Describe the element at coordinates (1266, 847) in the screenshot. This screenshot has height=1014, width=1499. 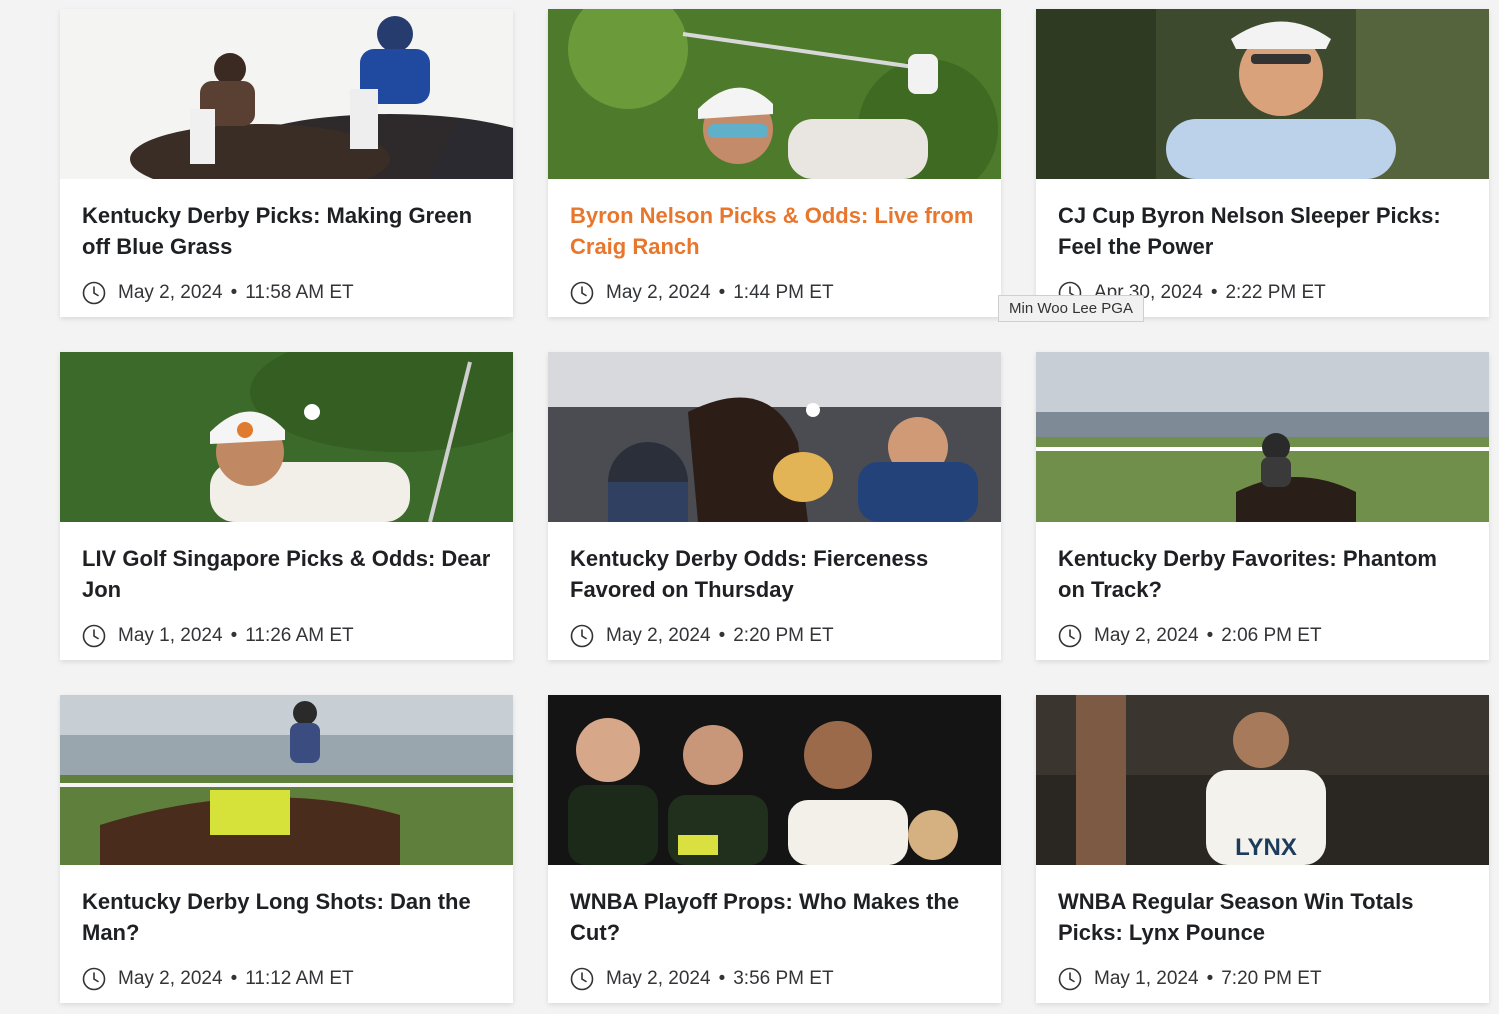
I see `jersey-text: LYNX` at that location.